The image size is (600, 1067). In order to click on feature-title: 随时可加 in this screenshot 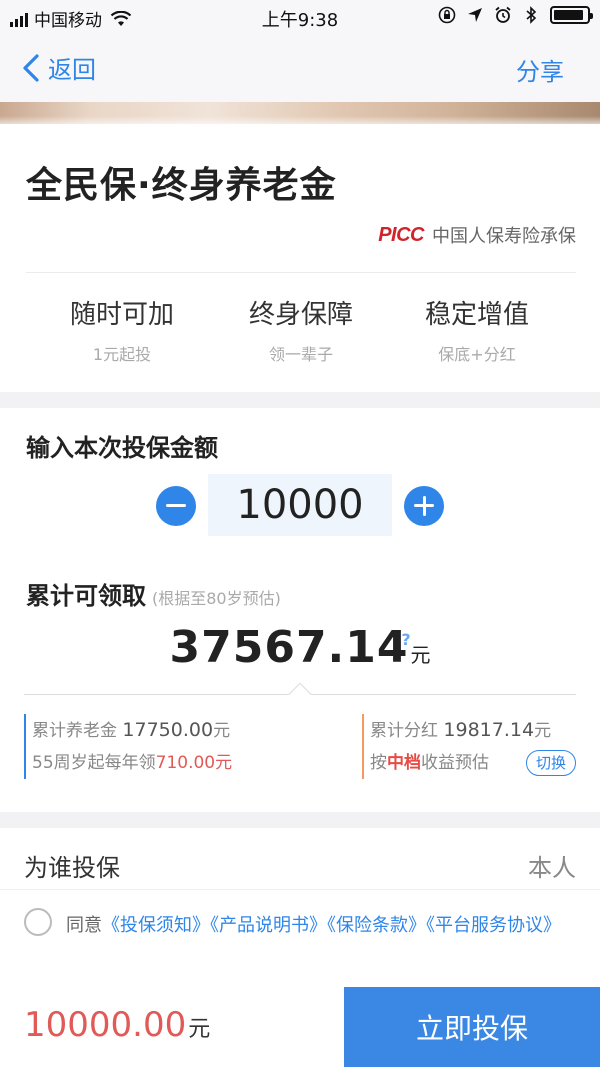, I will do `click(121, 315)`.